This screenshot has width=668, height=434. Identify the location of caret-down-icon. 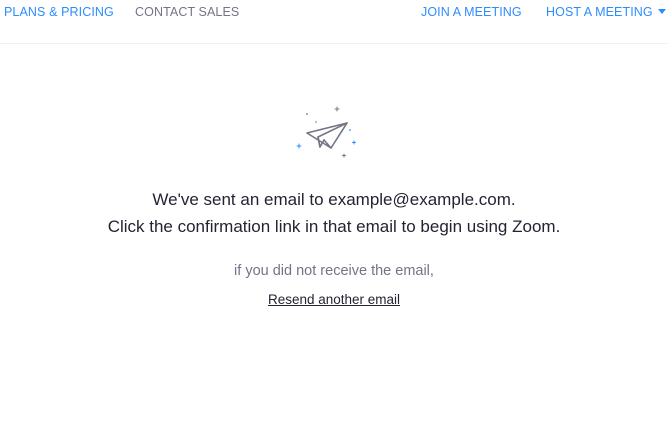
(661, 12).